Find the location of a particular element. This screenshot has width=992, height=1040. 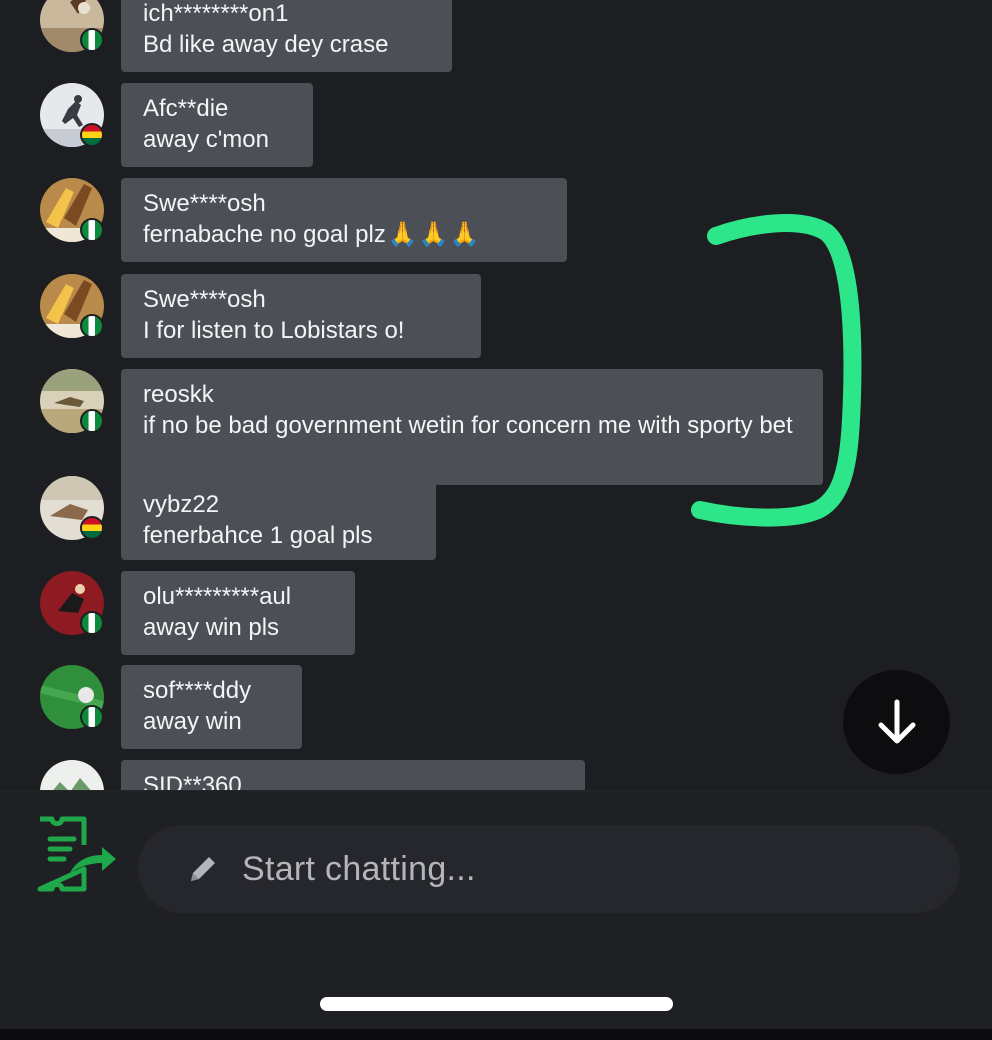

message-text: away win pls is located at coordinates (211, 627).